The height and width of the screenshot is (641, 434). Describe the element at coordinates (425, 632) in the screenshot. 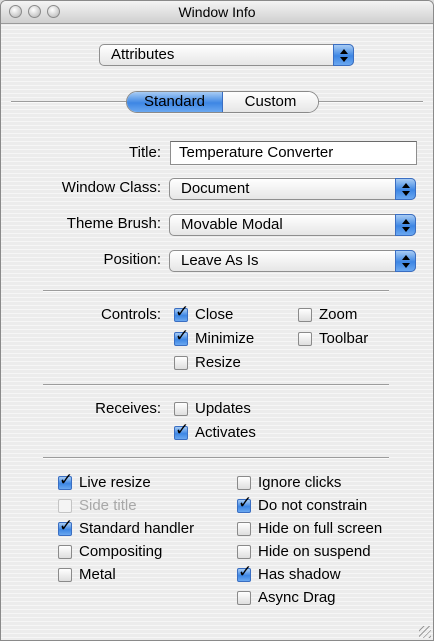

I see `resize-grip-icon` at that location.